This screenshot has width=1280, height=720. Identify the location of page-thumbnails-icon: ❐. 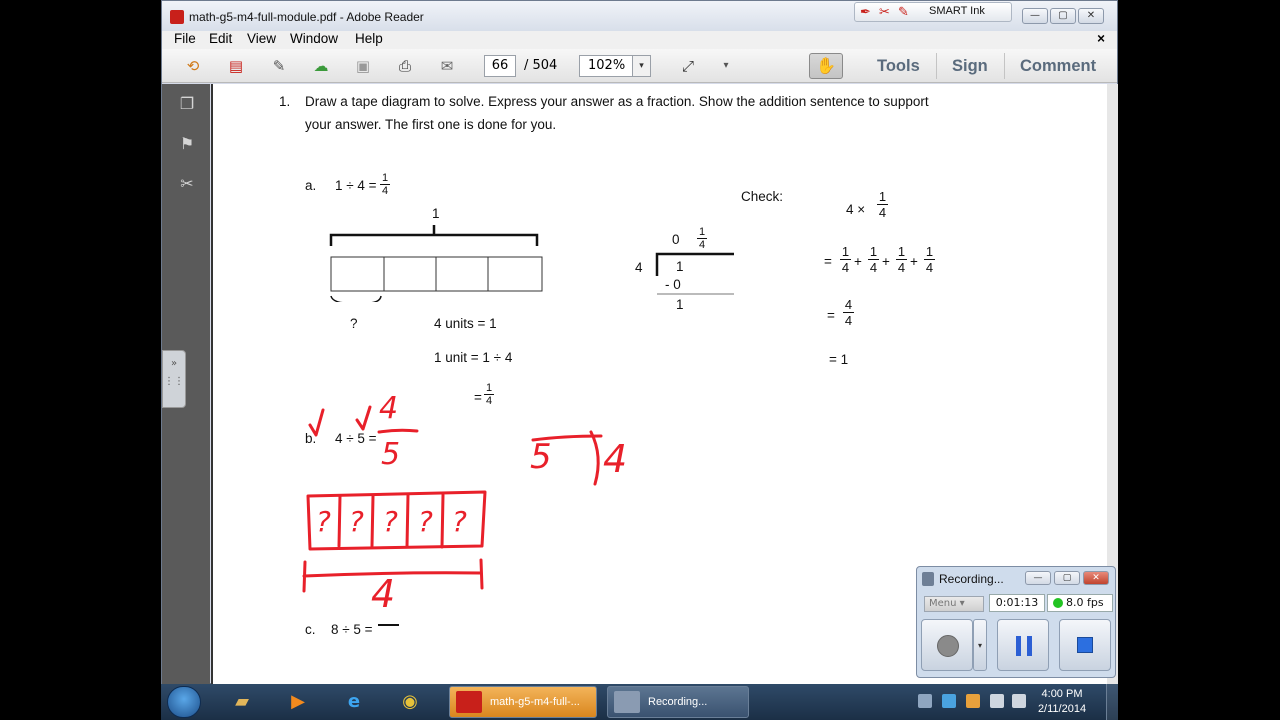
(187, 104).